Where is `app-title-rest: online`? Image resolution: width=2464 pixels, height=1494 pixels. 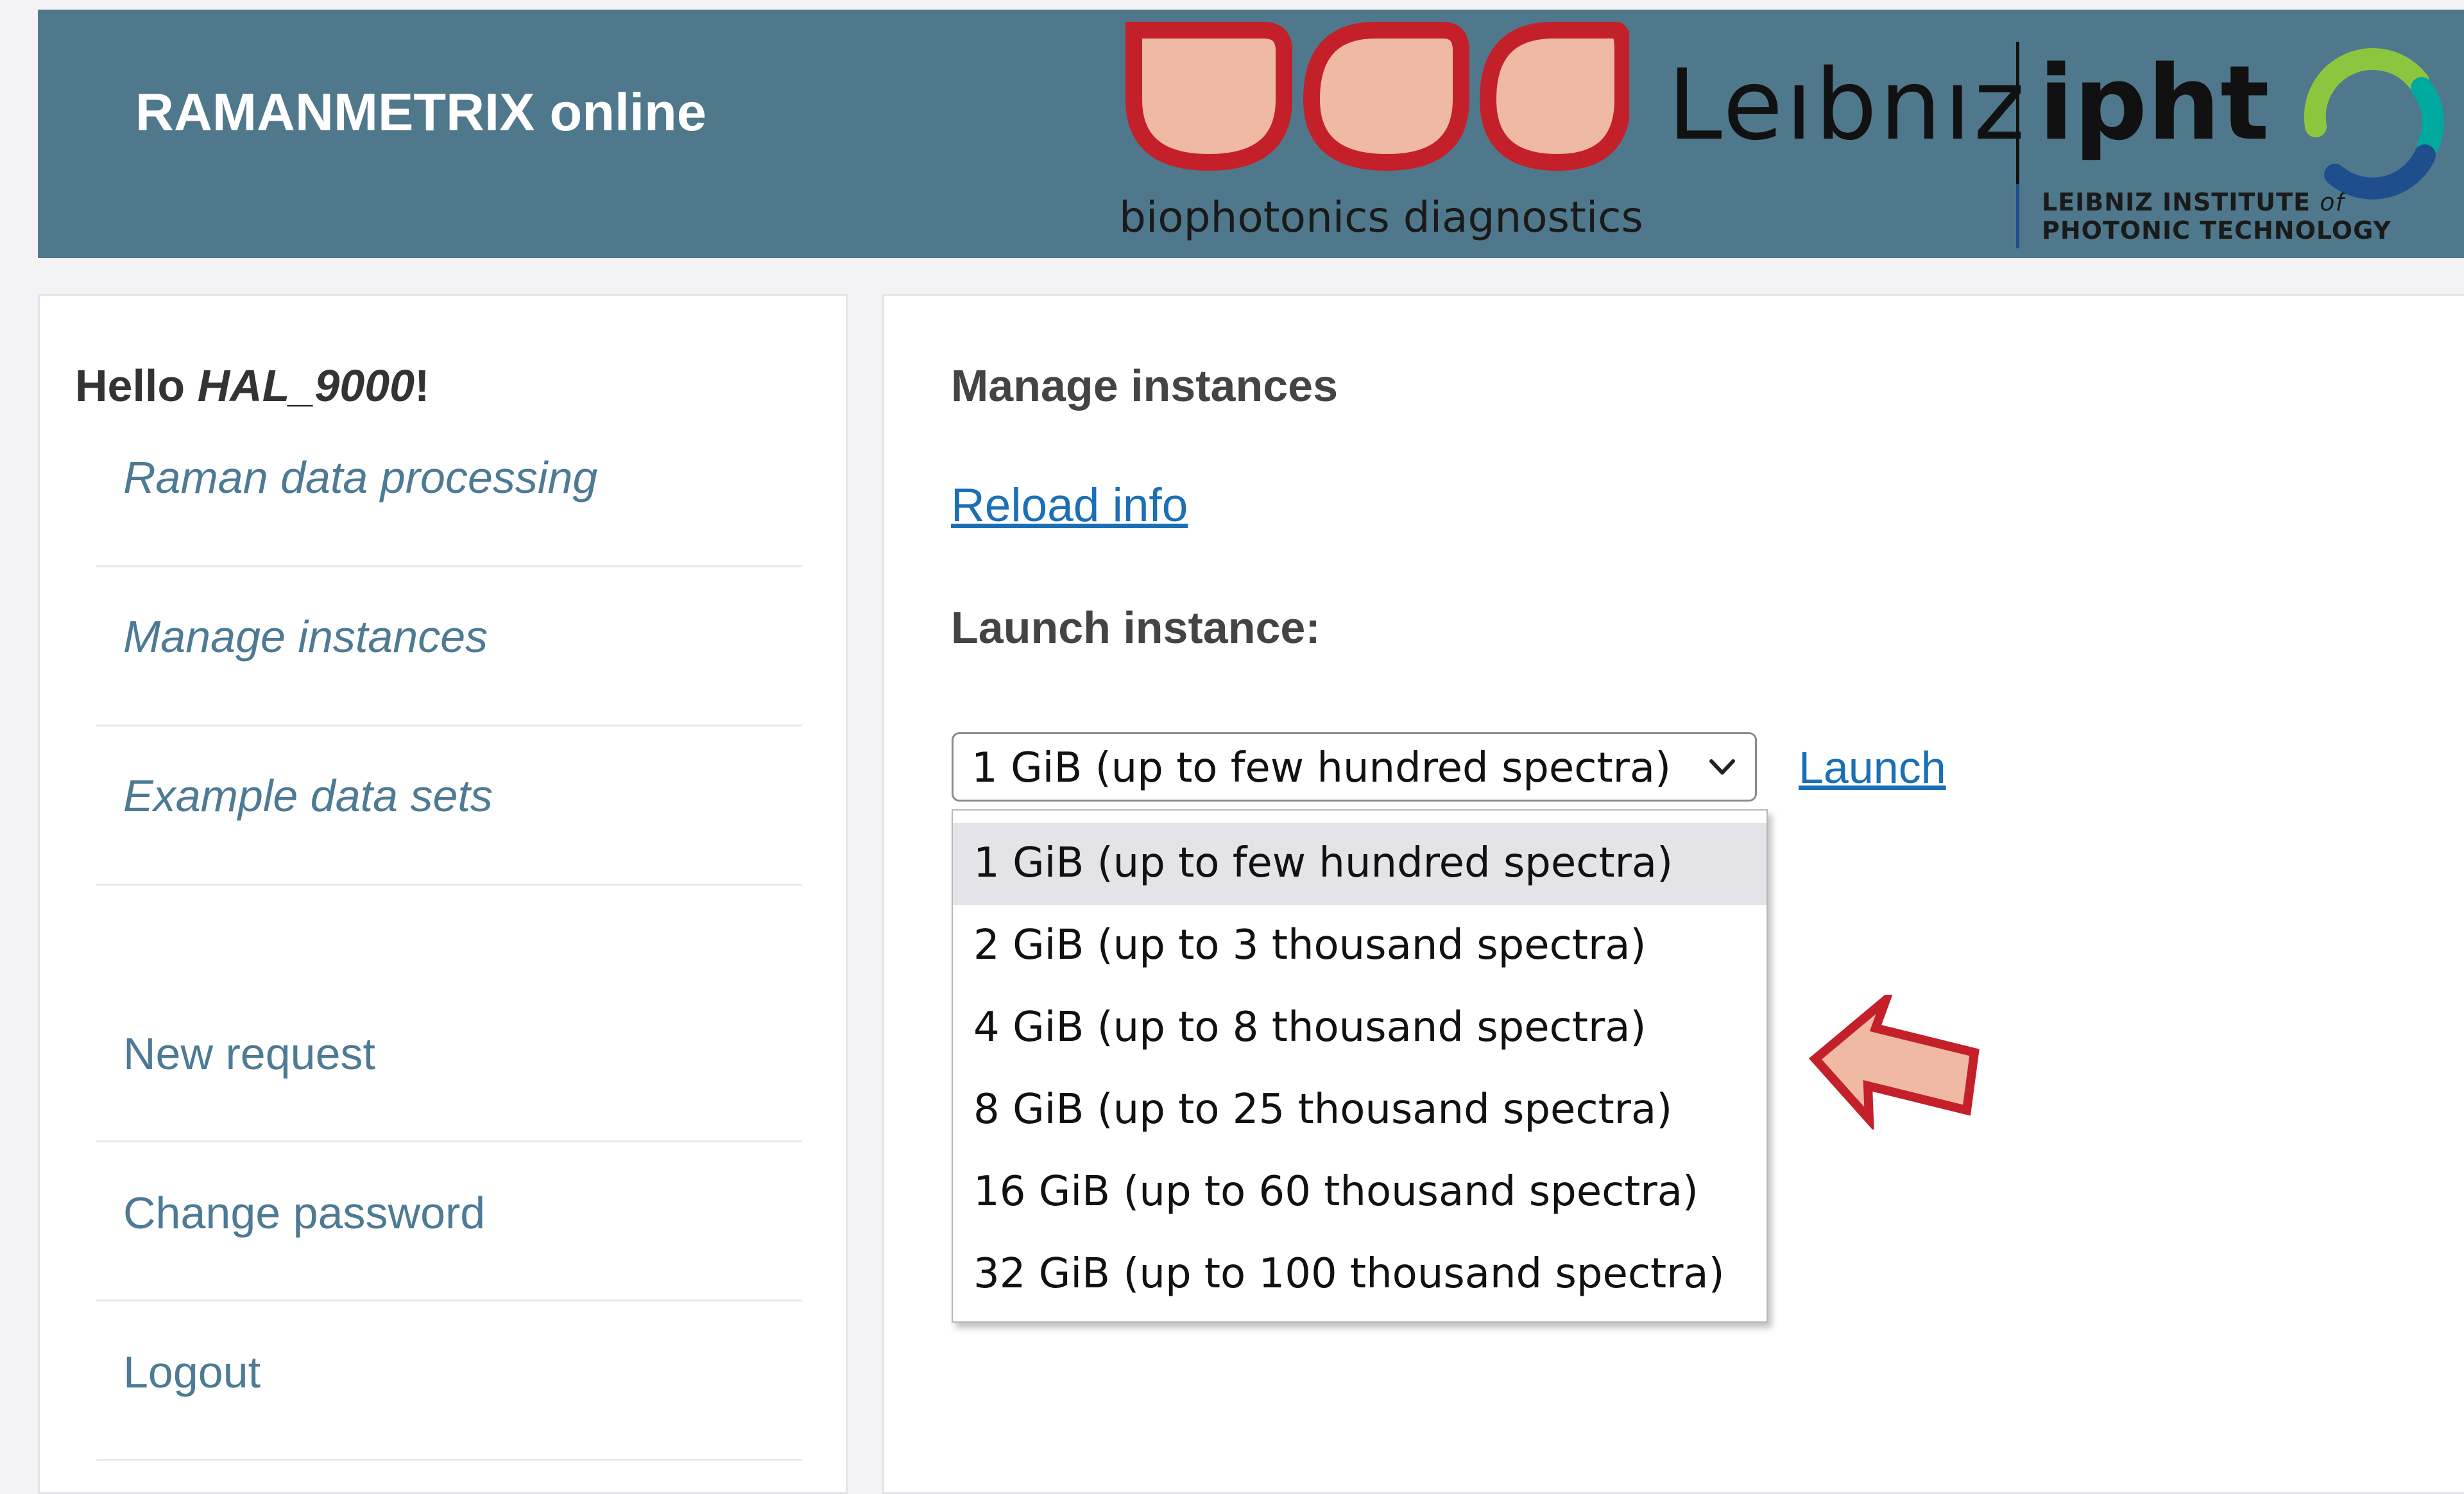 app-title-rest: online is located at coordinates (621, 112).